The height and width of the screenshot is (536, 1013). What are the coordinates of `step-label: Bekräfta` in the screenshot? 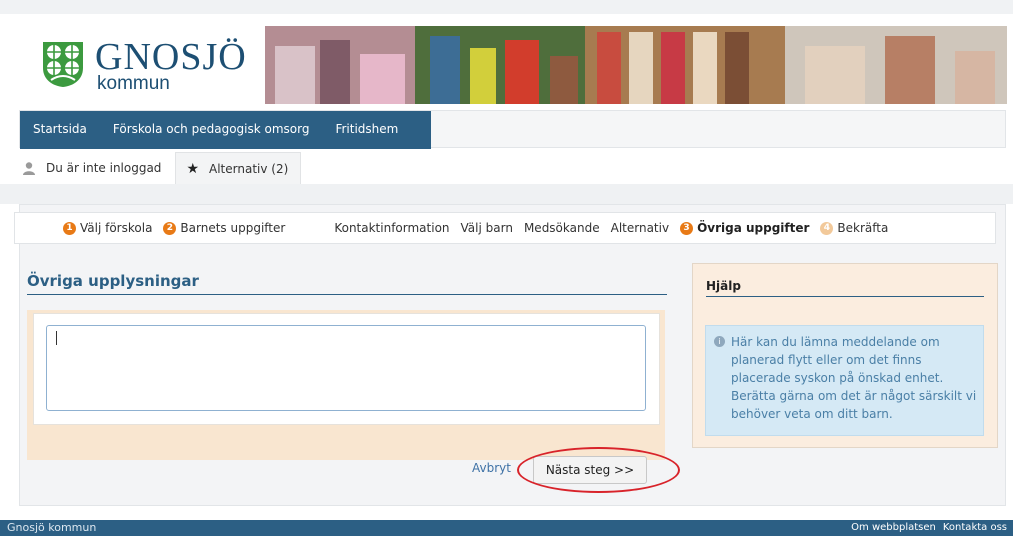 It's located at (863, 228).